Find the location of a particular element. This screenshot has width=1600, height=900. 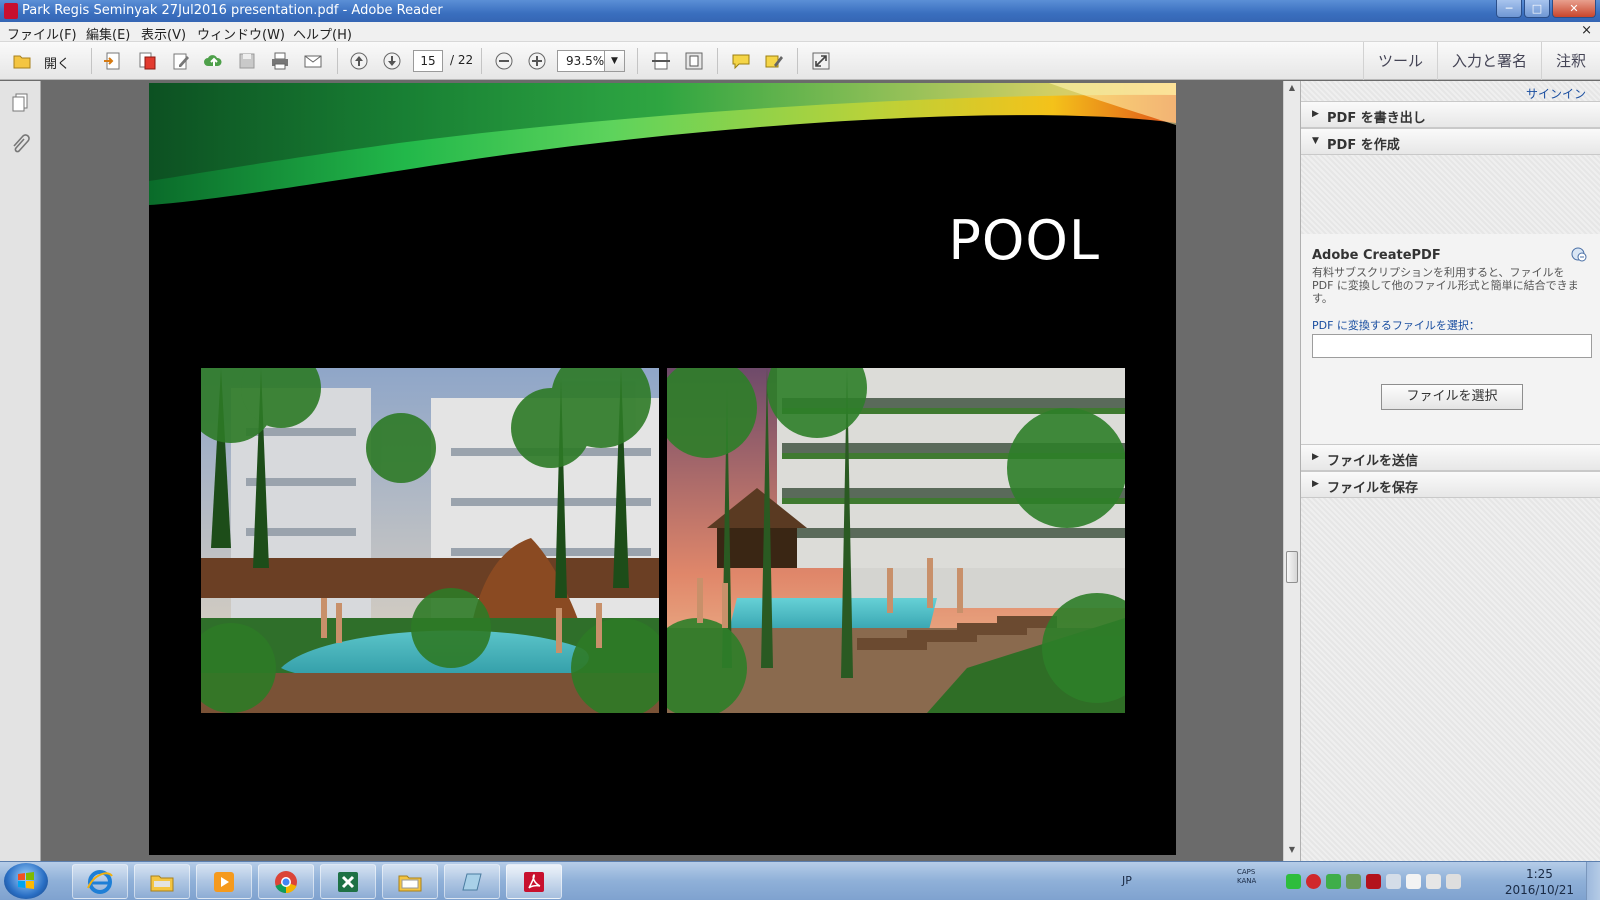

tab-fill-sign: 入力と署名 is located at coordinates (1488, 61).